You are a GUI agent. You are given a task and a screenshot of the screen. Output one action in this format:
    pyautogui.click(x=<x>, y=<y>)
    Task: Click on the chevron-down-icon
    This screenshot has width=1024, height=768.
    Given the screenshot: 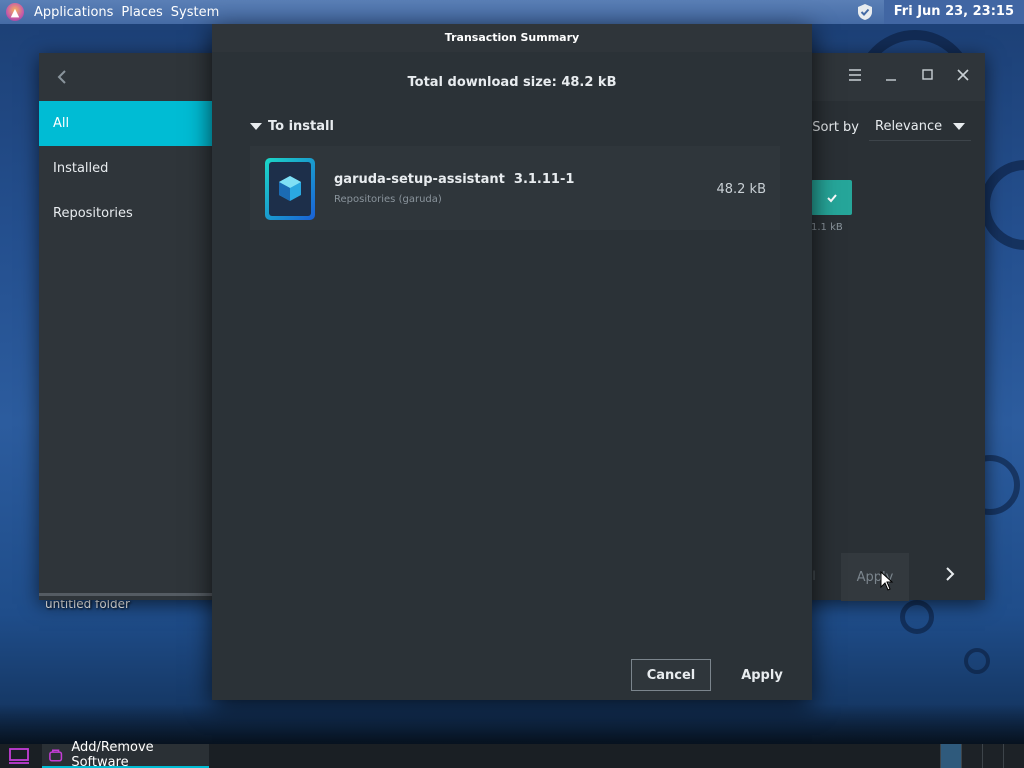 What is the action you would take?
    pyautogui.click(x=959, y=126)
    